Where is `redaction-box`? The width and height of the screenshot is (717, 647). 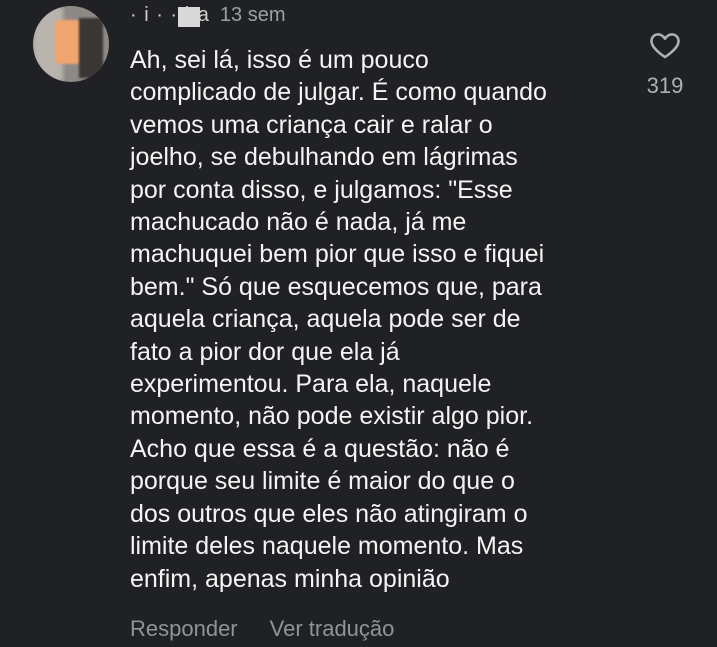 redaction-box is located at coordinates (189, 16).